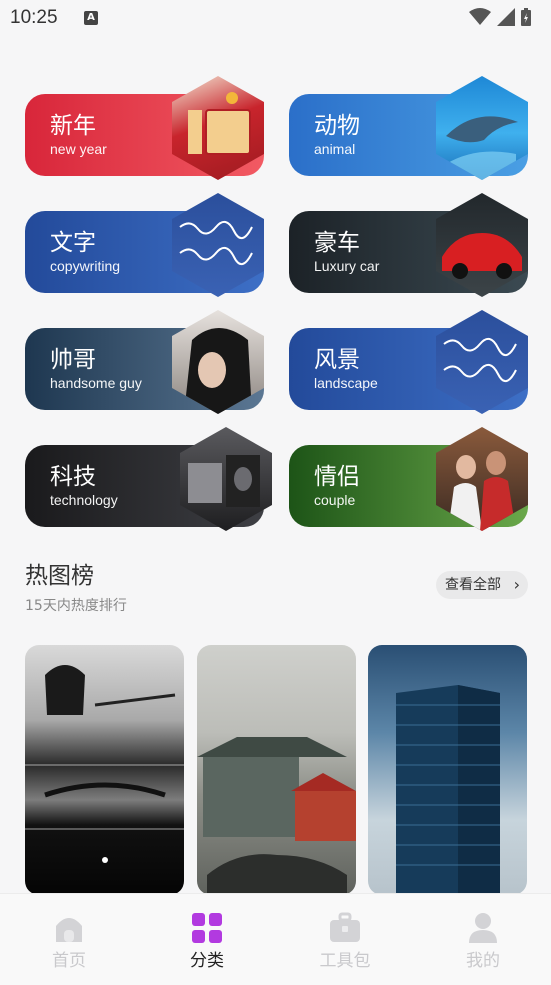 Image resolution: width=551 pixels, height=985 pixels. I want to click on tab-toolbox: 工具包, so click(345, 939).